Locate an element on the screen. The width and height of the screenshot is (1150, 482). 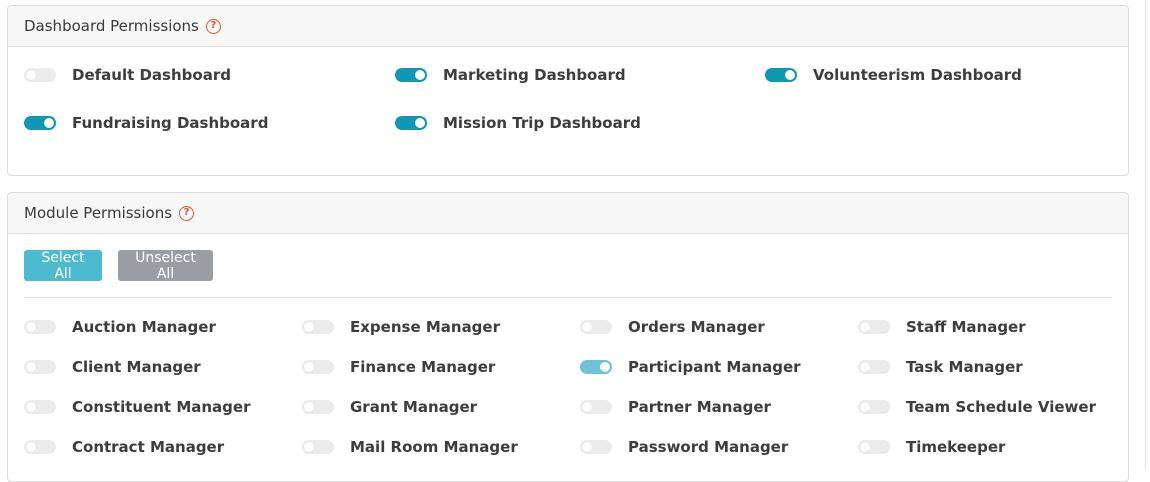
scrollbar-track is located at coordinates (1145, 235).